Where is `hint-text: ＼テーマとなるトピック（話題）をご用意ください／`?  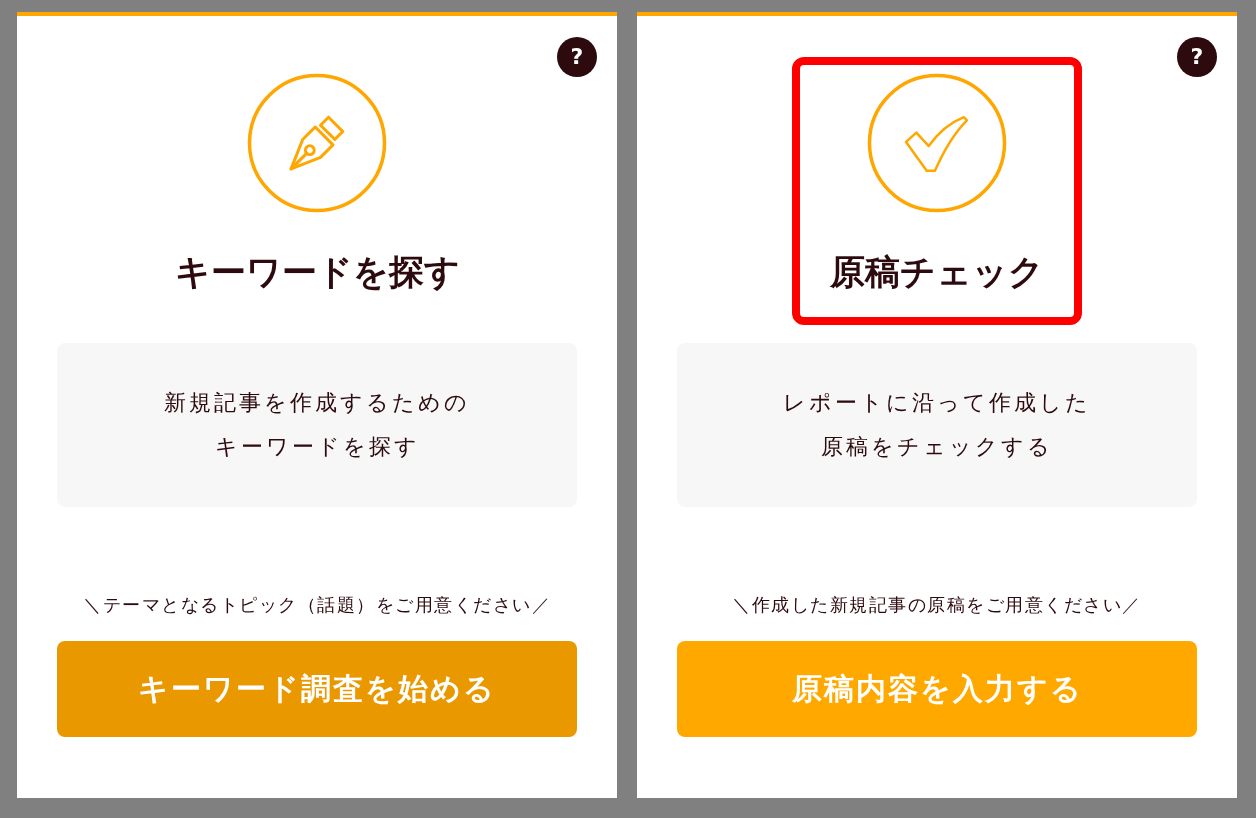
hint-text: ＼テーマとなるトピック（話題）をご用意ください／ is located at coordinates (317, 605).